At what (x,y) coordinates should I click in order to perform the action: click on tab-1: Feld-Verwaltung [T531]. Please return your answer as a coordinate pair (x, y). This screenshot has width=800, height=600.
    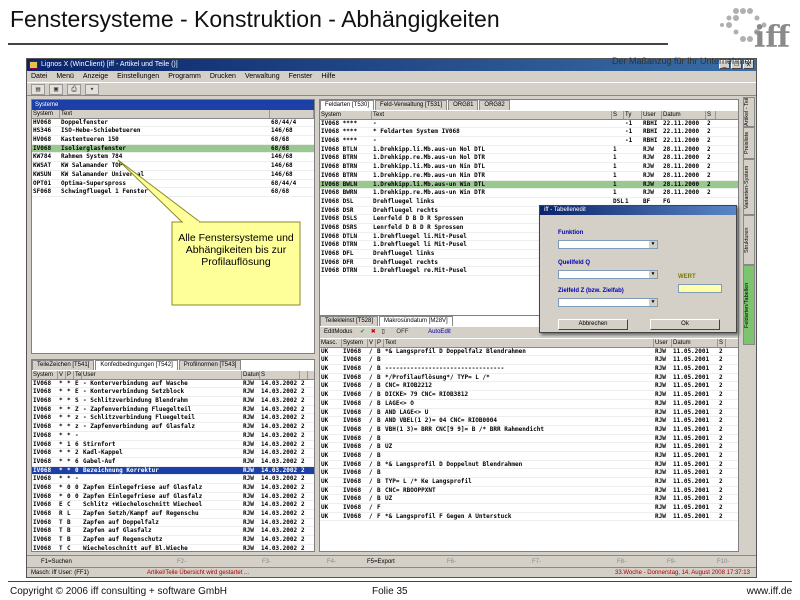
    Looking at the image, I should click on (411, 105).